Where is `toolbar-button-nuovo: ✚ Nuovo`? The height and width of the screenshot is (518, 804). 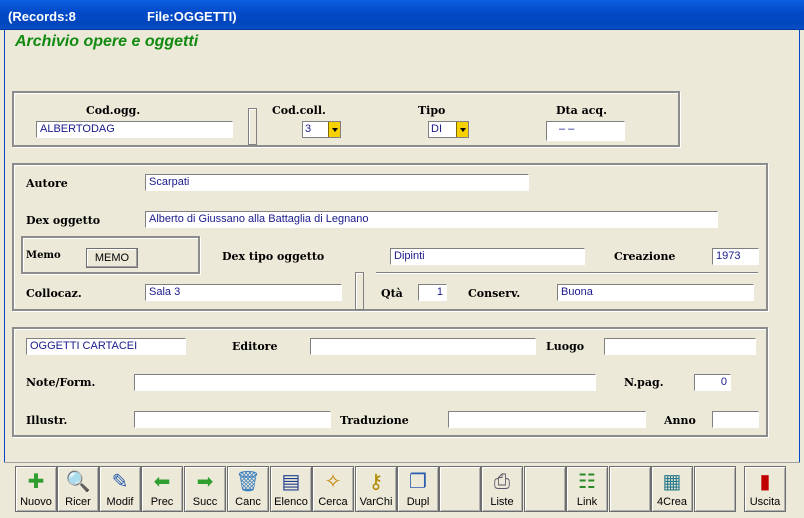
toolbar-button-nuovo: ✚ Nuovo is located at coordinates (36, 489).